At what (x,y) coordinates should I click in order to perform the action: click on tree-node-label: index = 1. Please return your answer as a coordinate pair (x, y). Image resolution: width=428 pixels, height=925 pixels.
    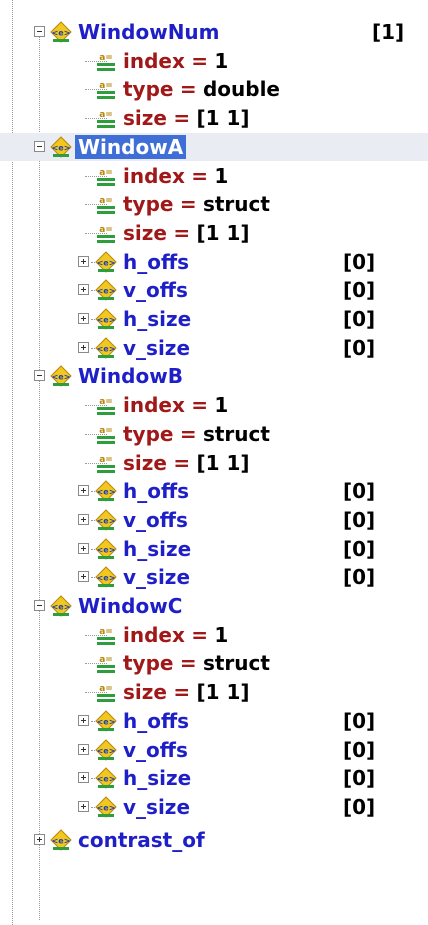
    Looking at the image, I should click on (175, 176).